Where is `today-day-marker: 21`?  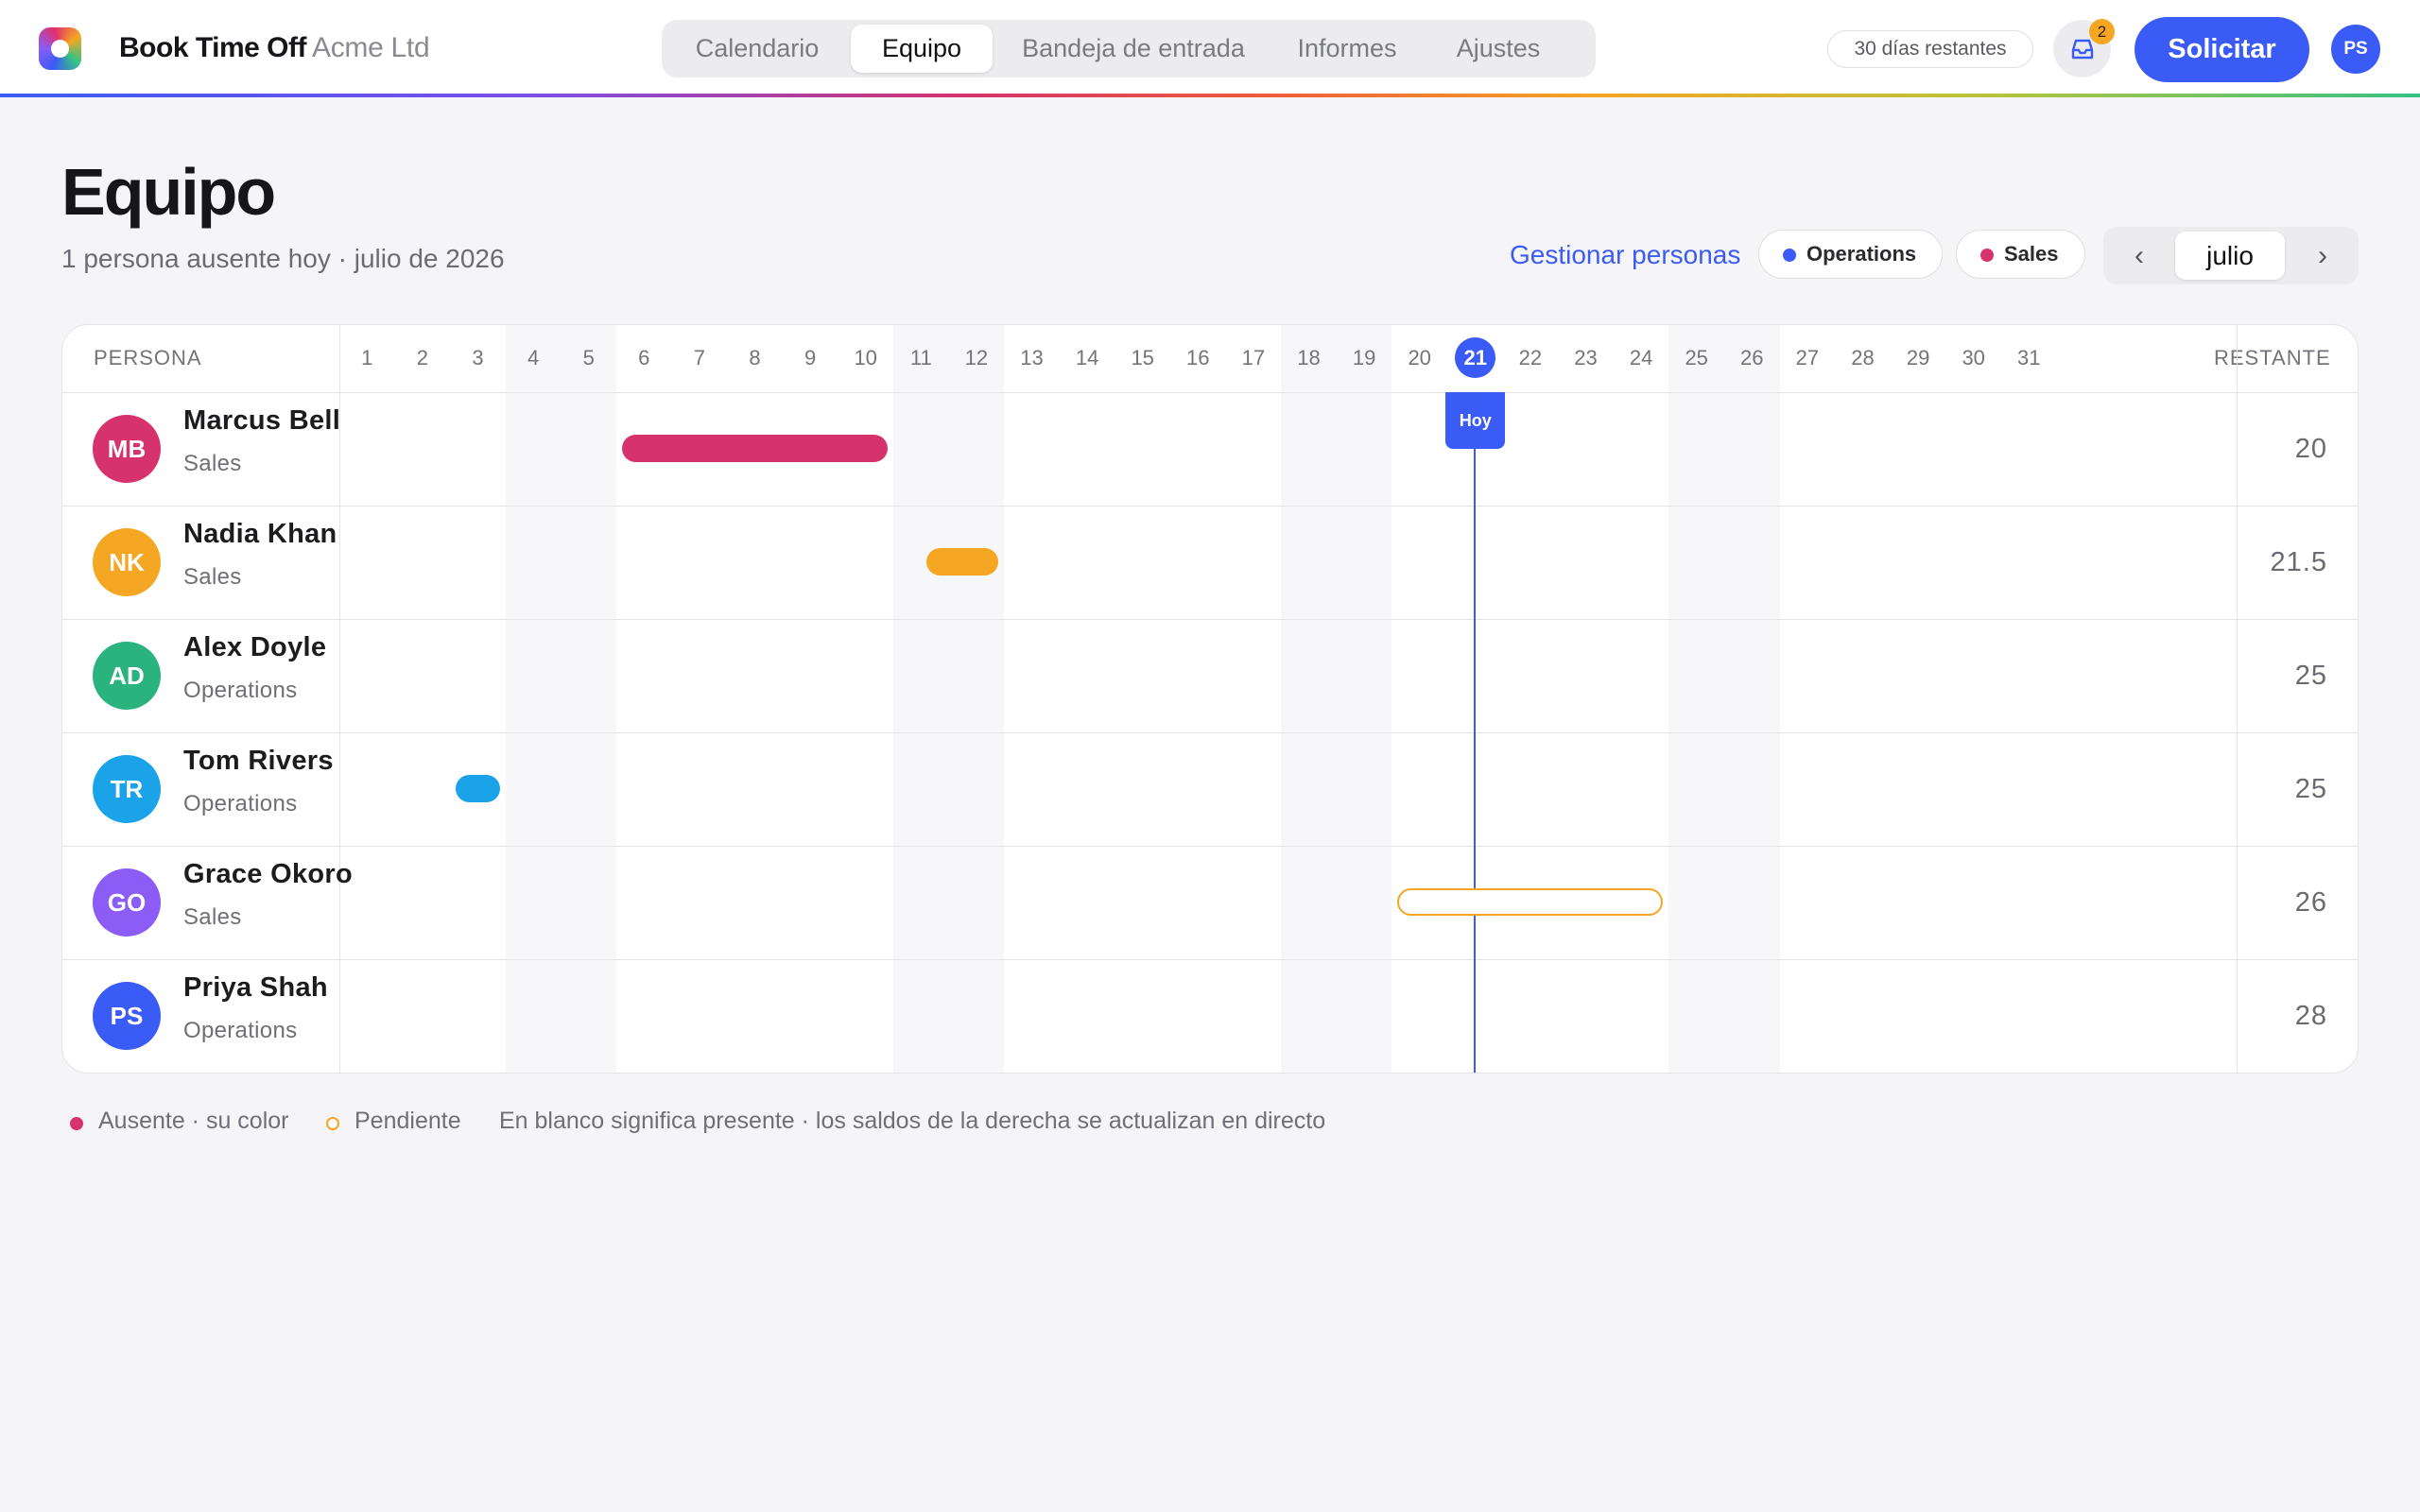
today-day-marker: 21 is located at coordinates (1475, 357).